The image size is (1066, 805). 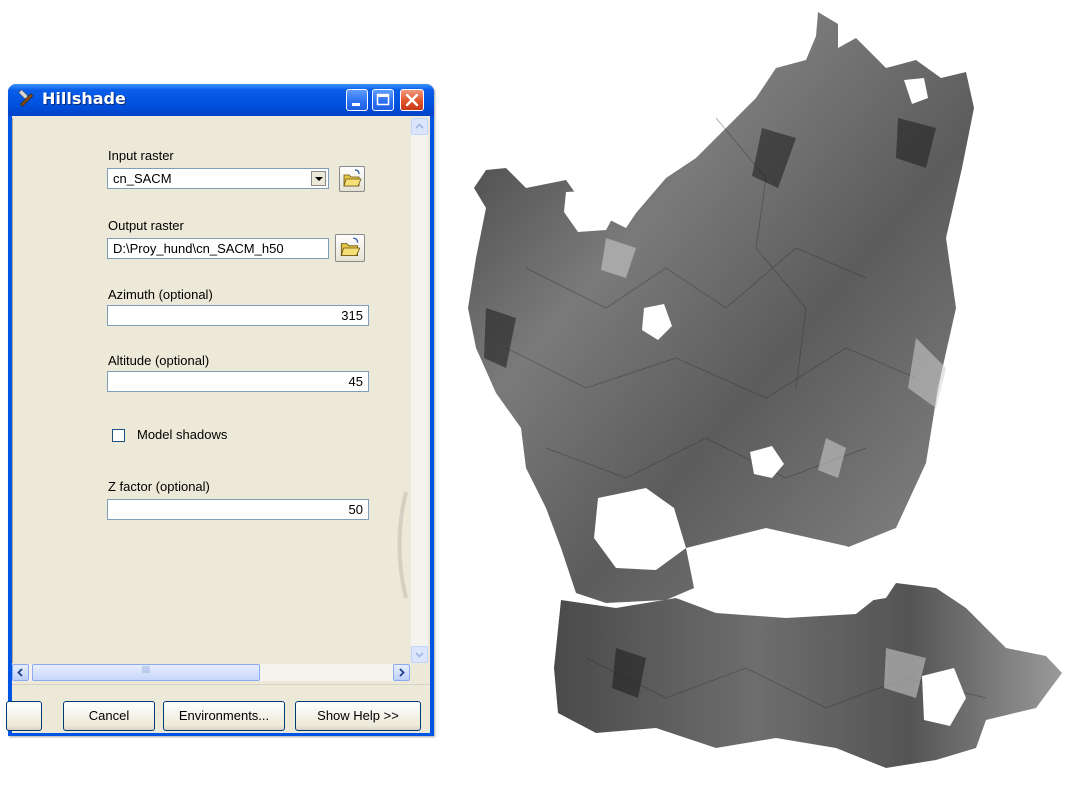 What do you see at coordinates (84, 98) in the screenshot?
I see `window-title: Hillshade` at bounding box center [84, 98].